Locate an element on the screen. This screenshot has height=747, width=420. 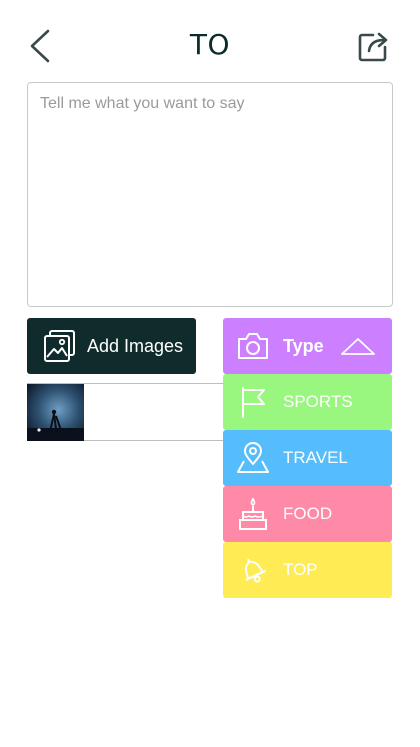
type-item-top: TOP is located at coordinates (307, 570).